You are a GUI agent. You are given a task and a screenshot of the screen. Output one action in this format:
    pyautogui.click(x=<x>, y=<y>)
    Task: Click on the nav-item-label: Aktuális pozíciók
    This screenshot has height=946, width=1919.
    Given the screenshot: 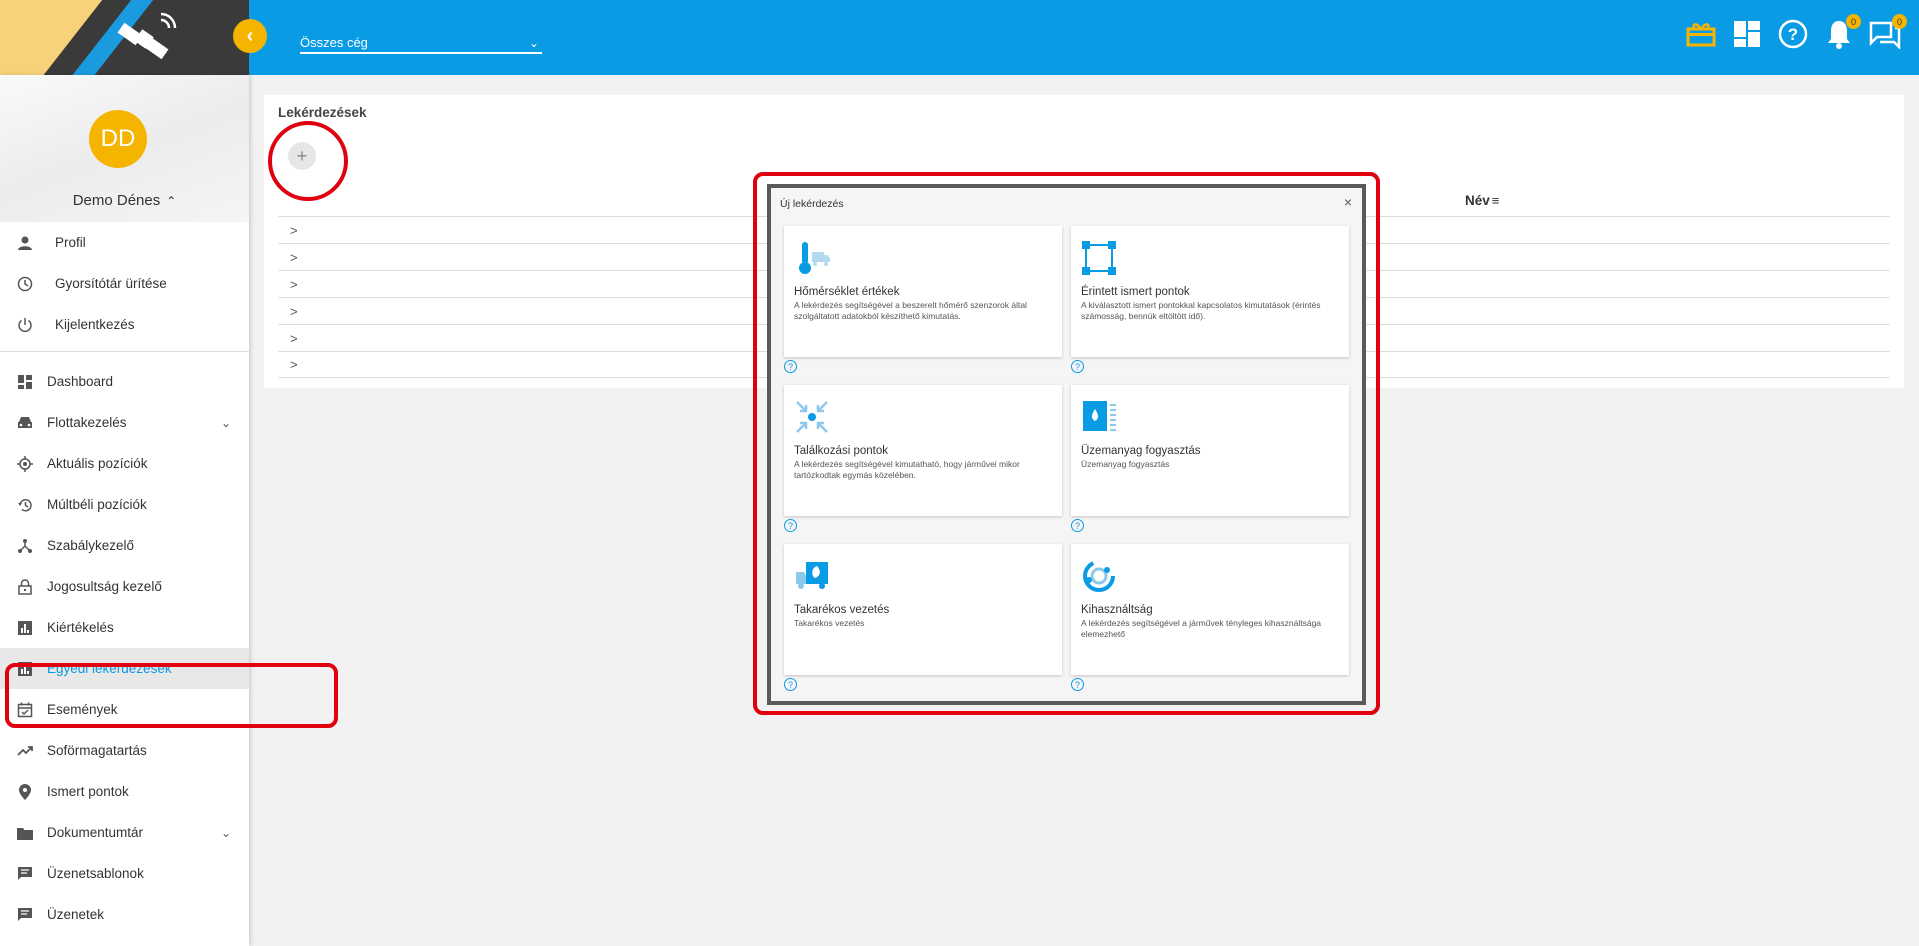 What is the action you would take?
    pyautogui.click(x=97, y=463)
    